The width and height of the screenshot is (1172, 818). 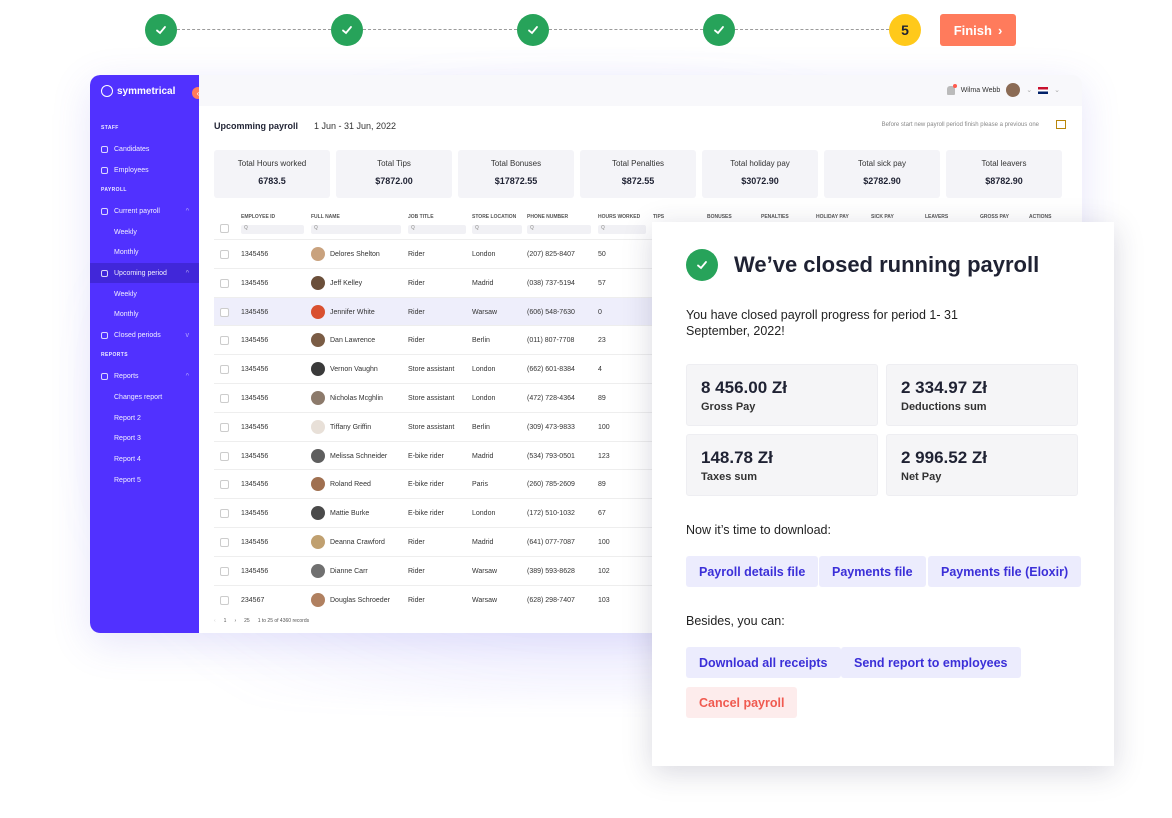 I want to click on cell-hours: 50, so click(x=602, y=254).